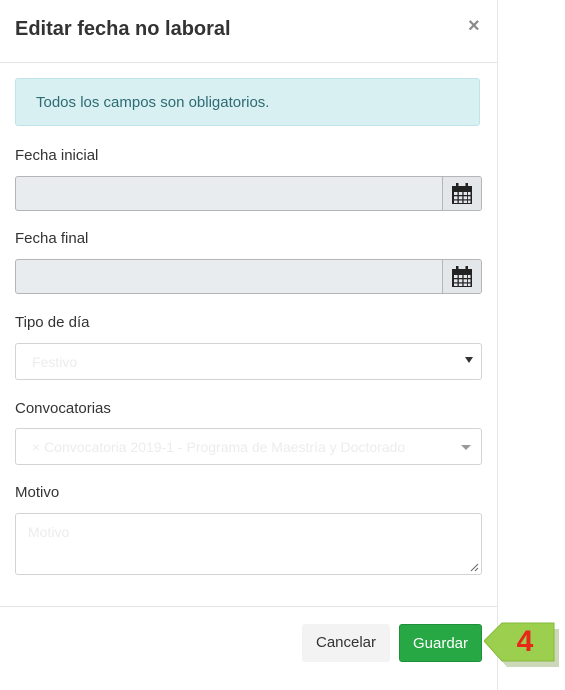 The width and height of the screenshot is (565, 690). Describe the element at coordinates (474, 567) in the screenshot. I see `resize-grip-icon` at that location.